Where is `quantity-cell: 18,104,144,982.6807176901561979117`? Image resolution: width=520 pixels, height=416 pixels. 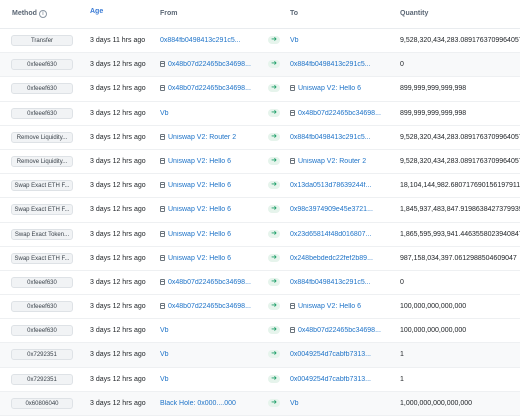 quantity-cell: 18,104,144,982.6807176901561979117 is located at coordinates (460, 186).